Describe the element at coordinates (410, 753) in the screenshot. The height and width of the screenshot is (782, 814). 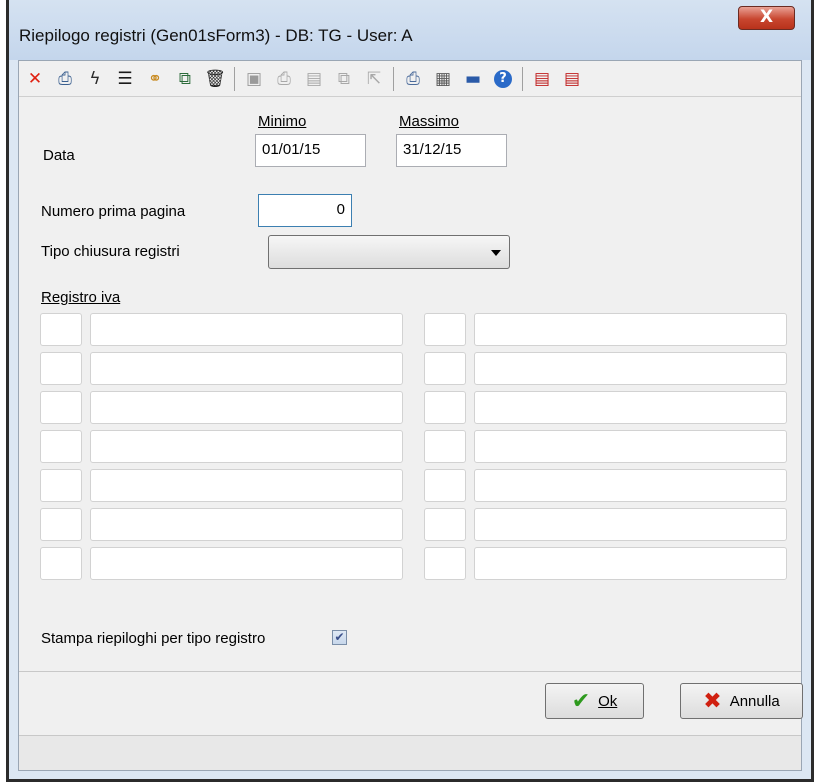
I see `status-bar` at that location.